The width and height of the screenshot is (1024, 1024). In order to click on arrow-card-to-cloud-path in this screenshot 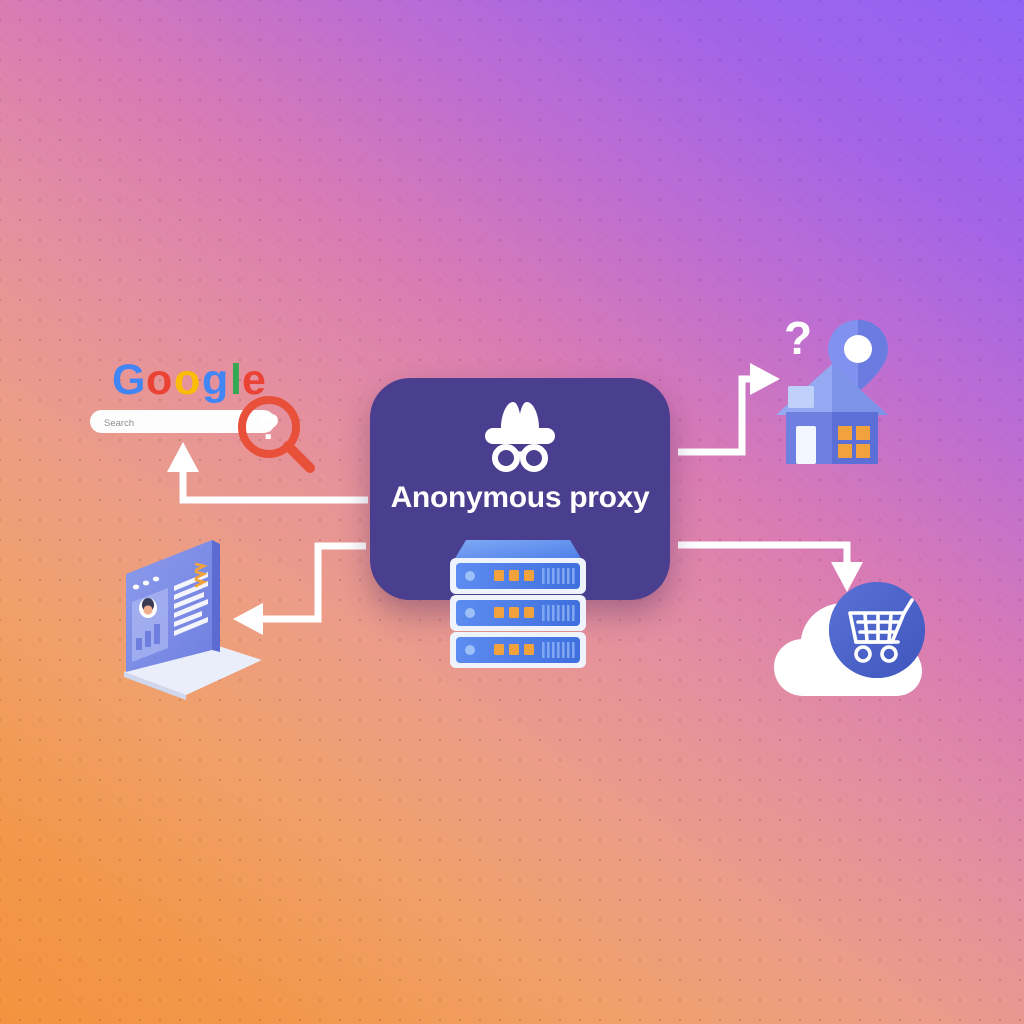, I will do `click(764, 554)`.